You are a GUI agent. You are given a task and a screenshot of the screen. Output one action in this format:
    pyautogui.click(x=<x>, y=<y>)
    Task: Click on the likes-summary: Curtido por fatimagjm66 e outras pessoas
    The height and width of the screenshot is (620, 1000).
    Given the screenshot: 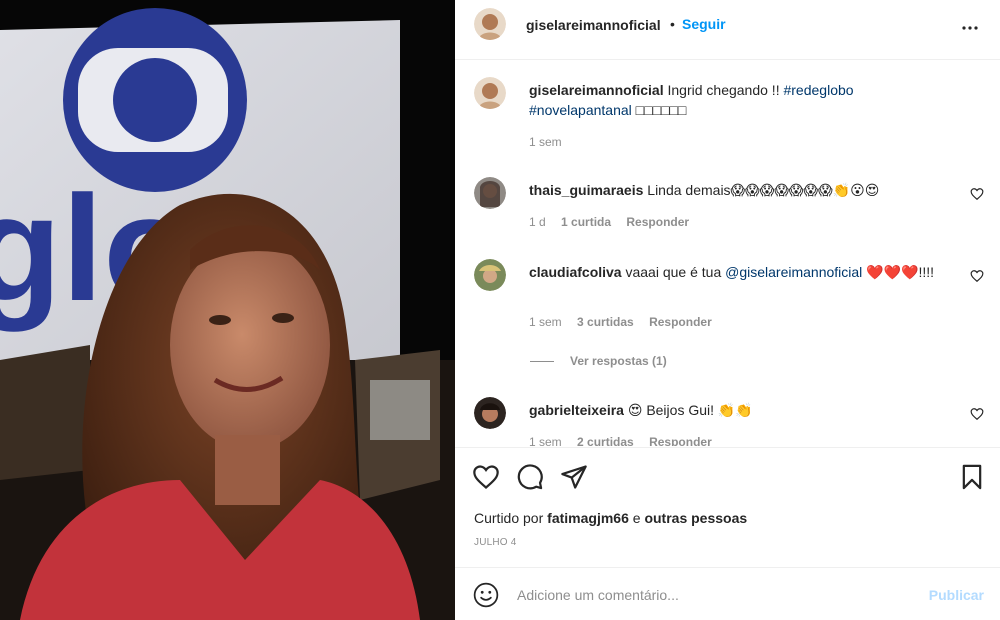 What is the action you would take?
    pyautogui.click(x=610, y=518)
    